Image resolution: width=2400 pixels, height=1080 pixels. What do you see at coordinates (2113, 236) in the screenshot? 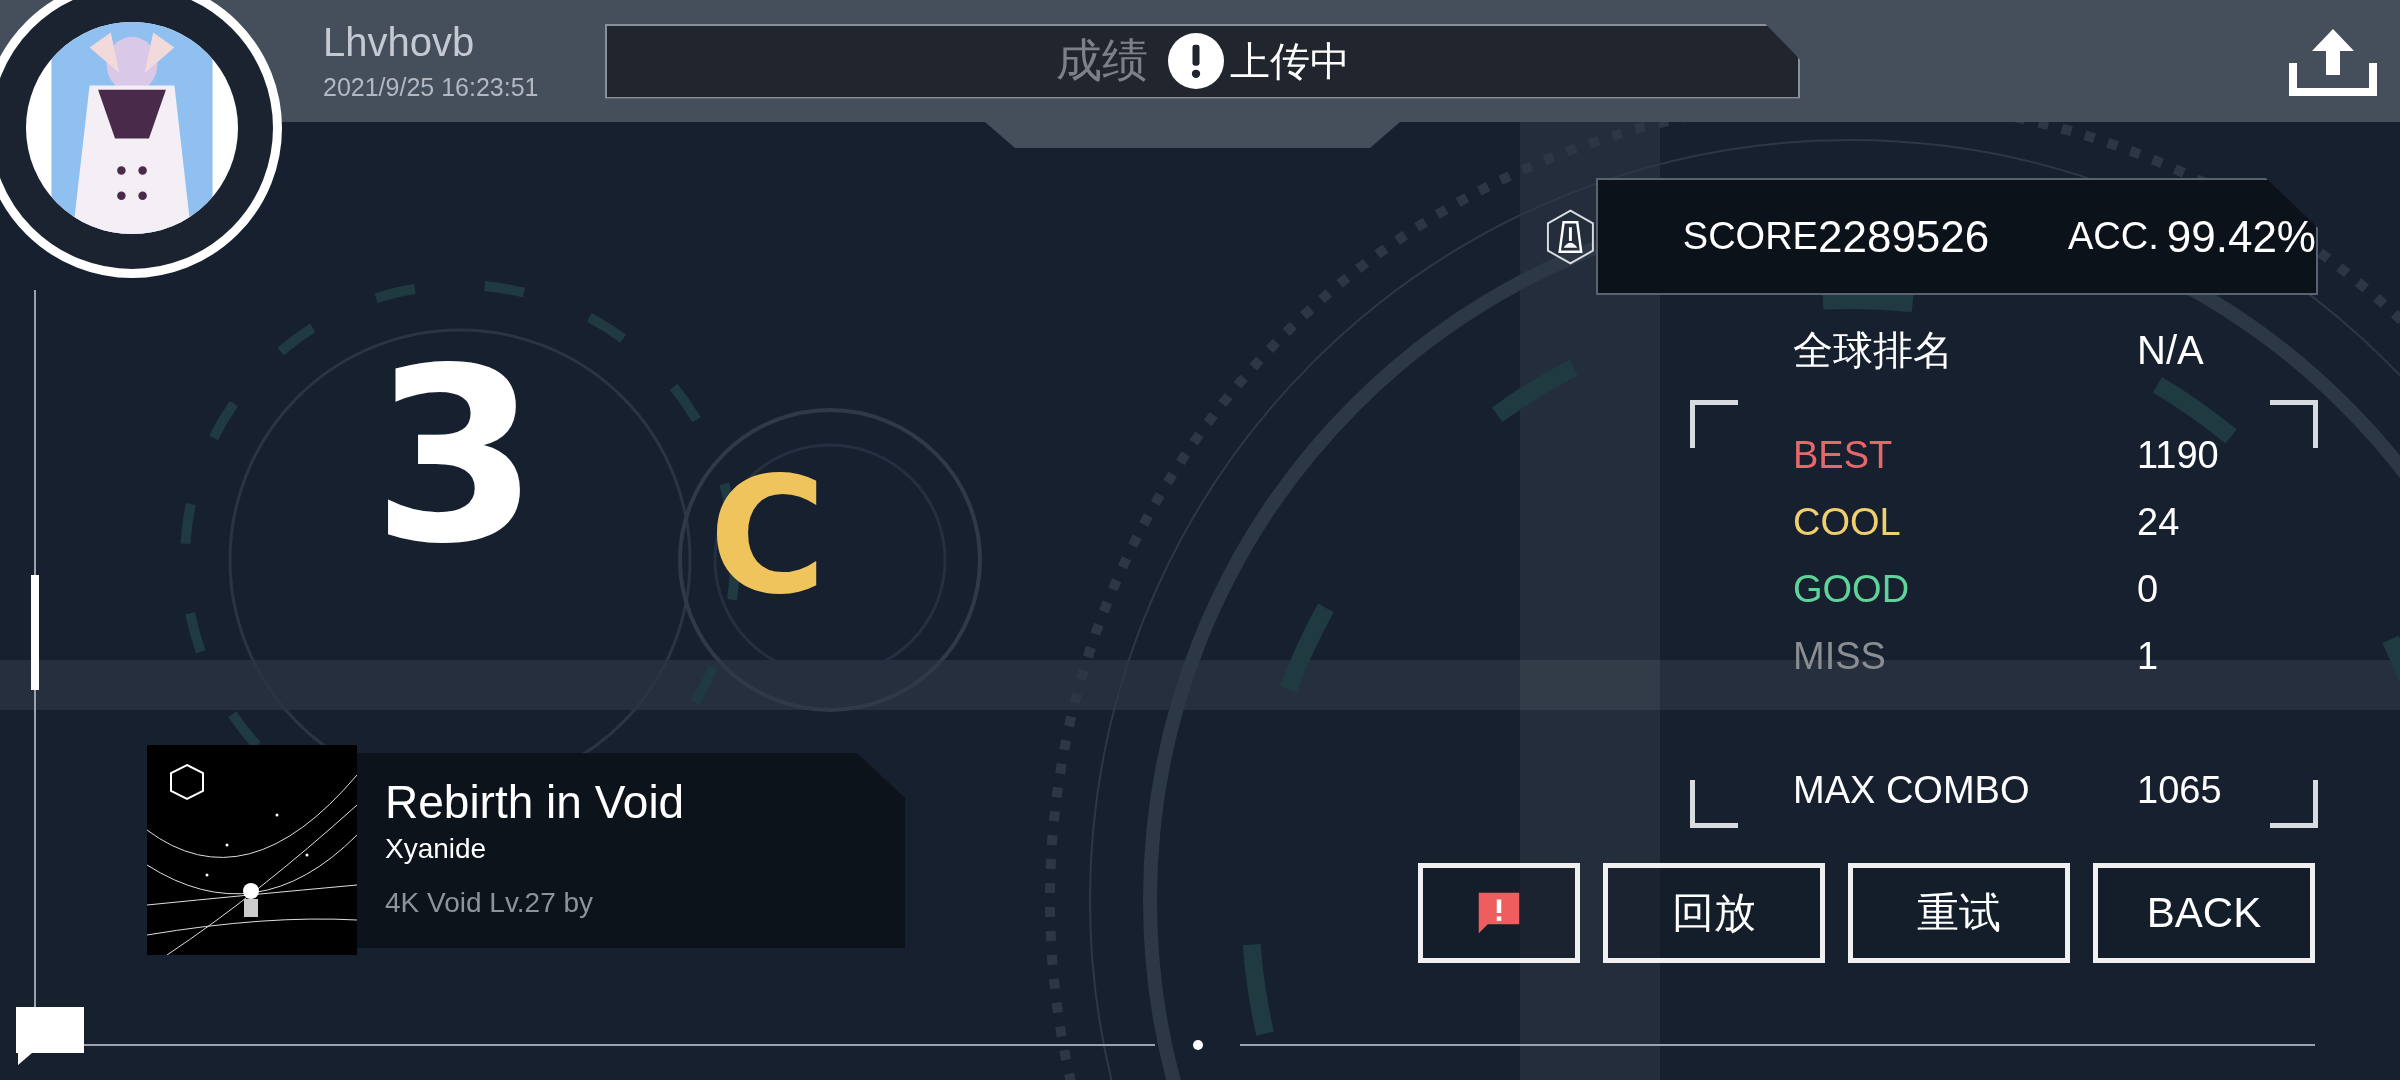
I see `accuracy-label: ACC.` at bounding box center [2113, 236].